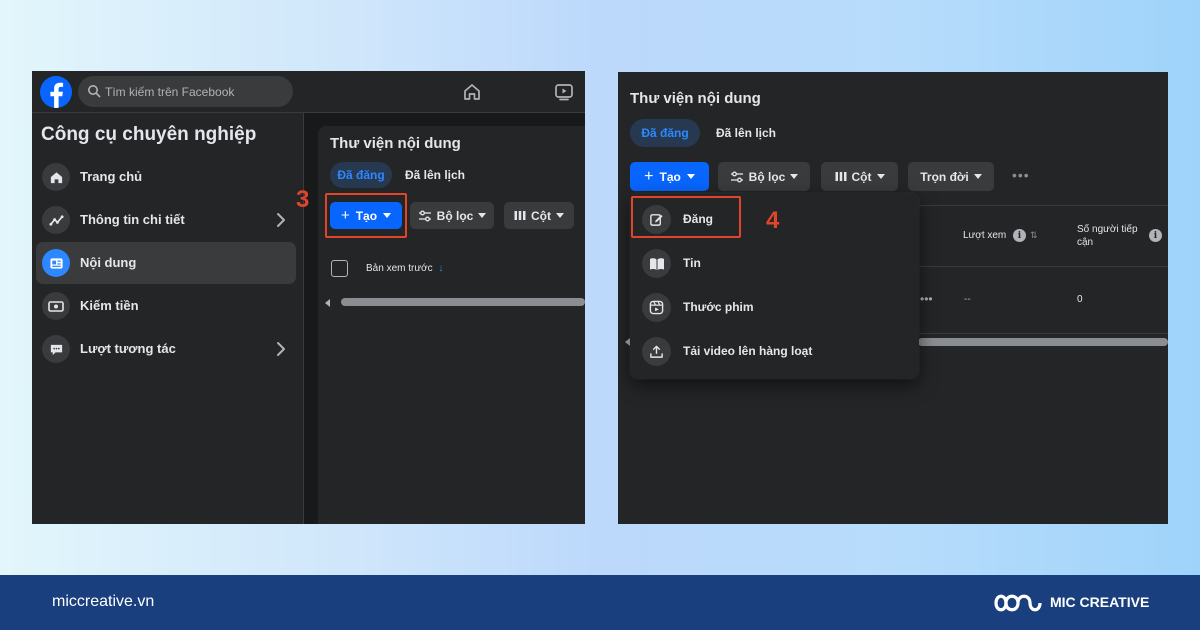 Image resolution: width=1200 pixels, height=630 pixels. Describe the element at coordinates (132, 219) in the screenshot. I see `sidebar-item-label: Thông tin chi tiết` at that location.